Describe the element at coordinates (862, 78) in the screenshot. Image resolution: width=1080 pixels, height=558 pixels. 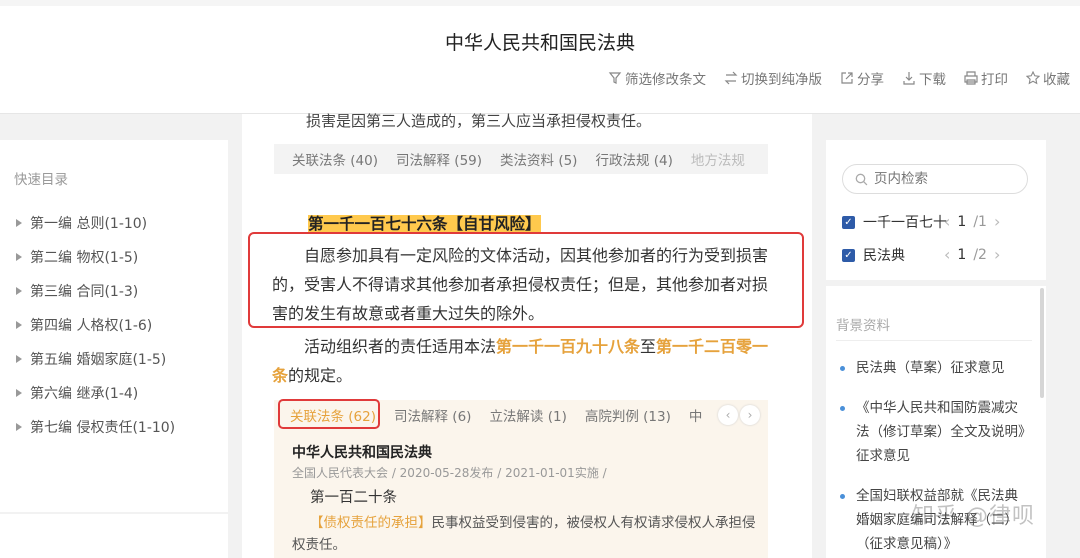
I see `share-button: 分享` at that location.